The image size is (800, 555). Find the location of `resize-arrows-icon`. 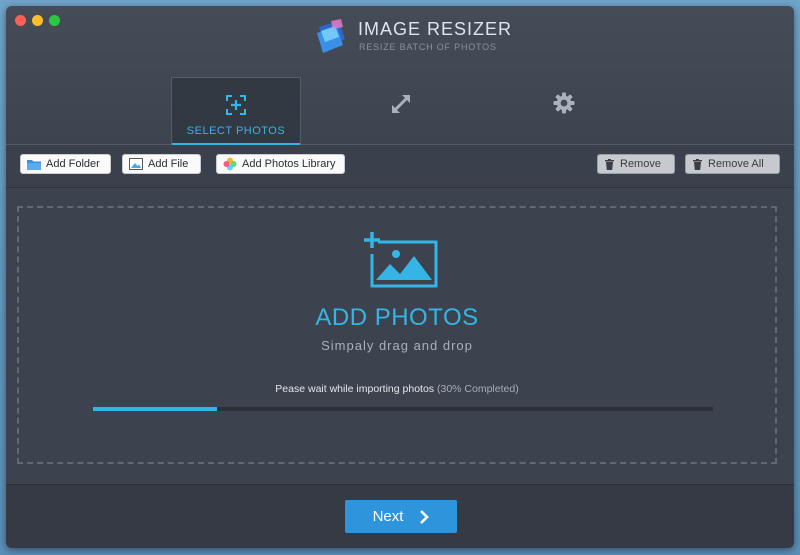

resize-arrows-icon is located at coordinates (401, 104).